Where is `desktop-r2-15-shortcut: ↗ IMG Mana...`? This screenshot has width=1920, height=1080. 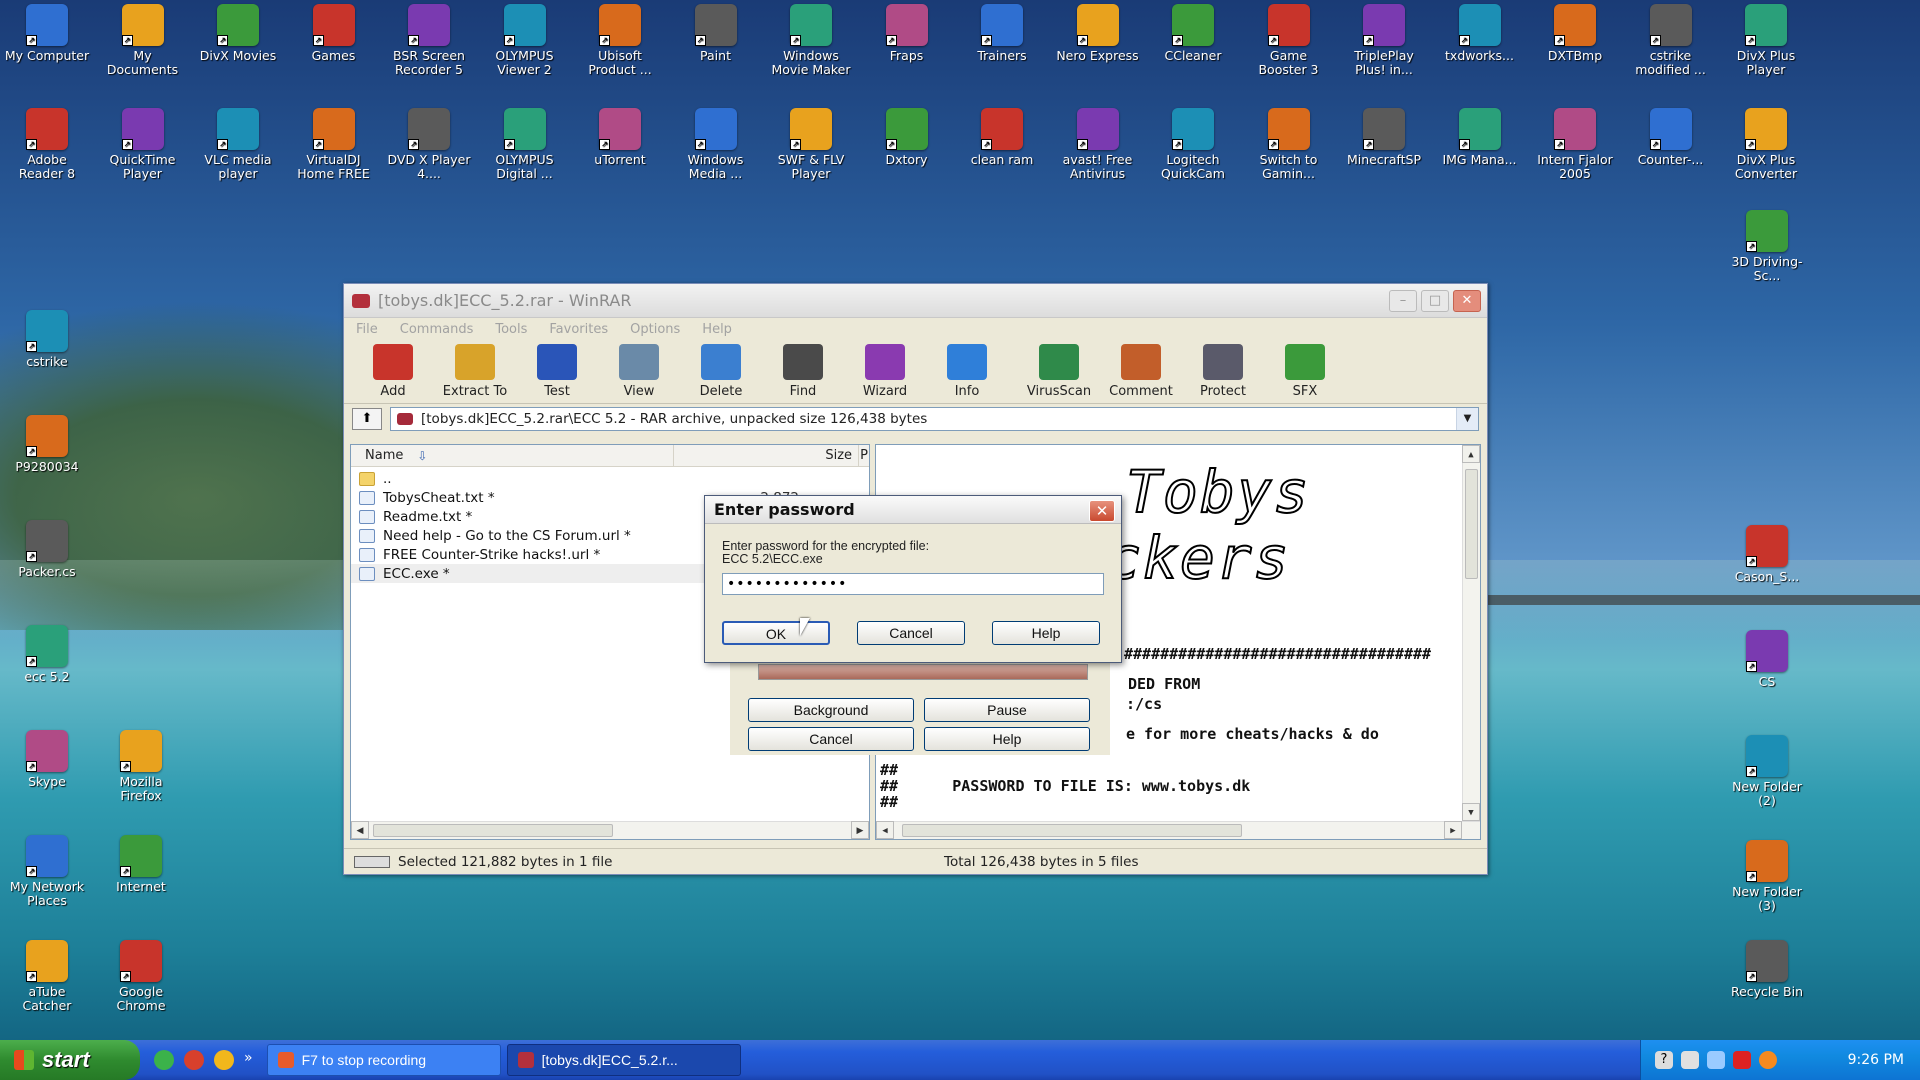
desktop-r2-15-shortcut: ↗ IMG Mana... is located at coordinates (1480, 137).